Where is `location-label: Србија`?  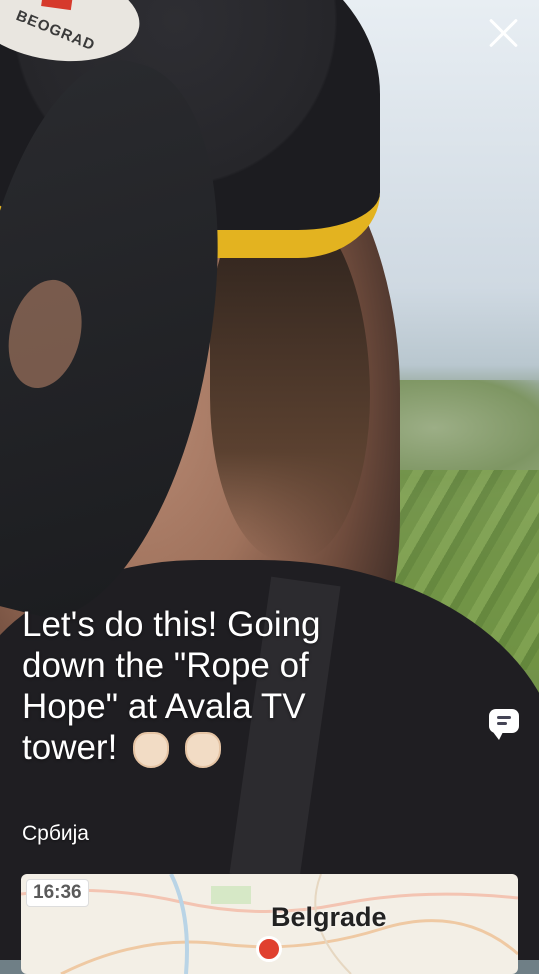 location-label: Србија is located at coordinates (55, 833).